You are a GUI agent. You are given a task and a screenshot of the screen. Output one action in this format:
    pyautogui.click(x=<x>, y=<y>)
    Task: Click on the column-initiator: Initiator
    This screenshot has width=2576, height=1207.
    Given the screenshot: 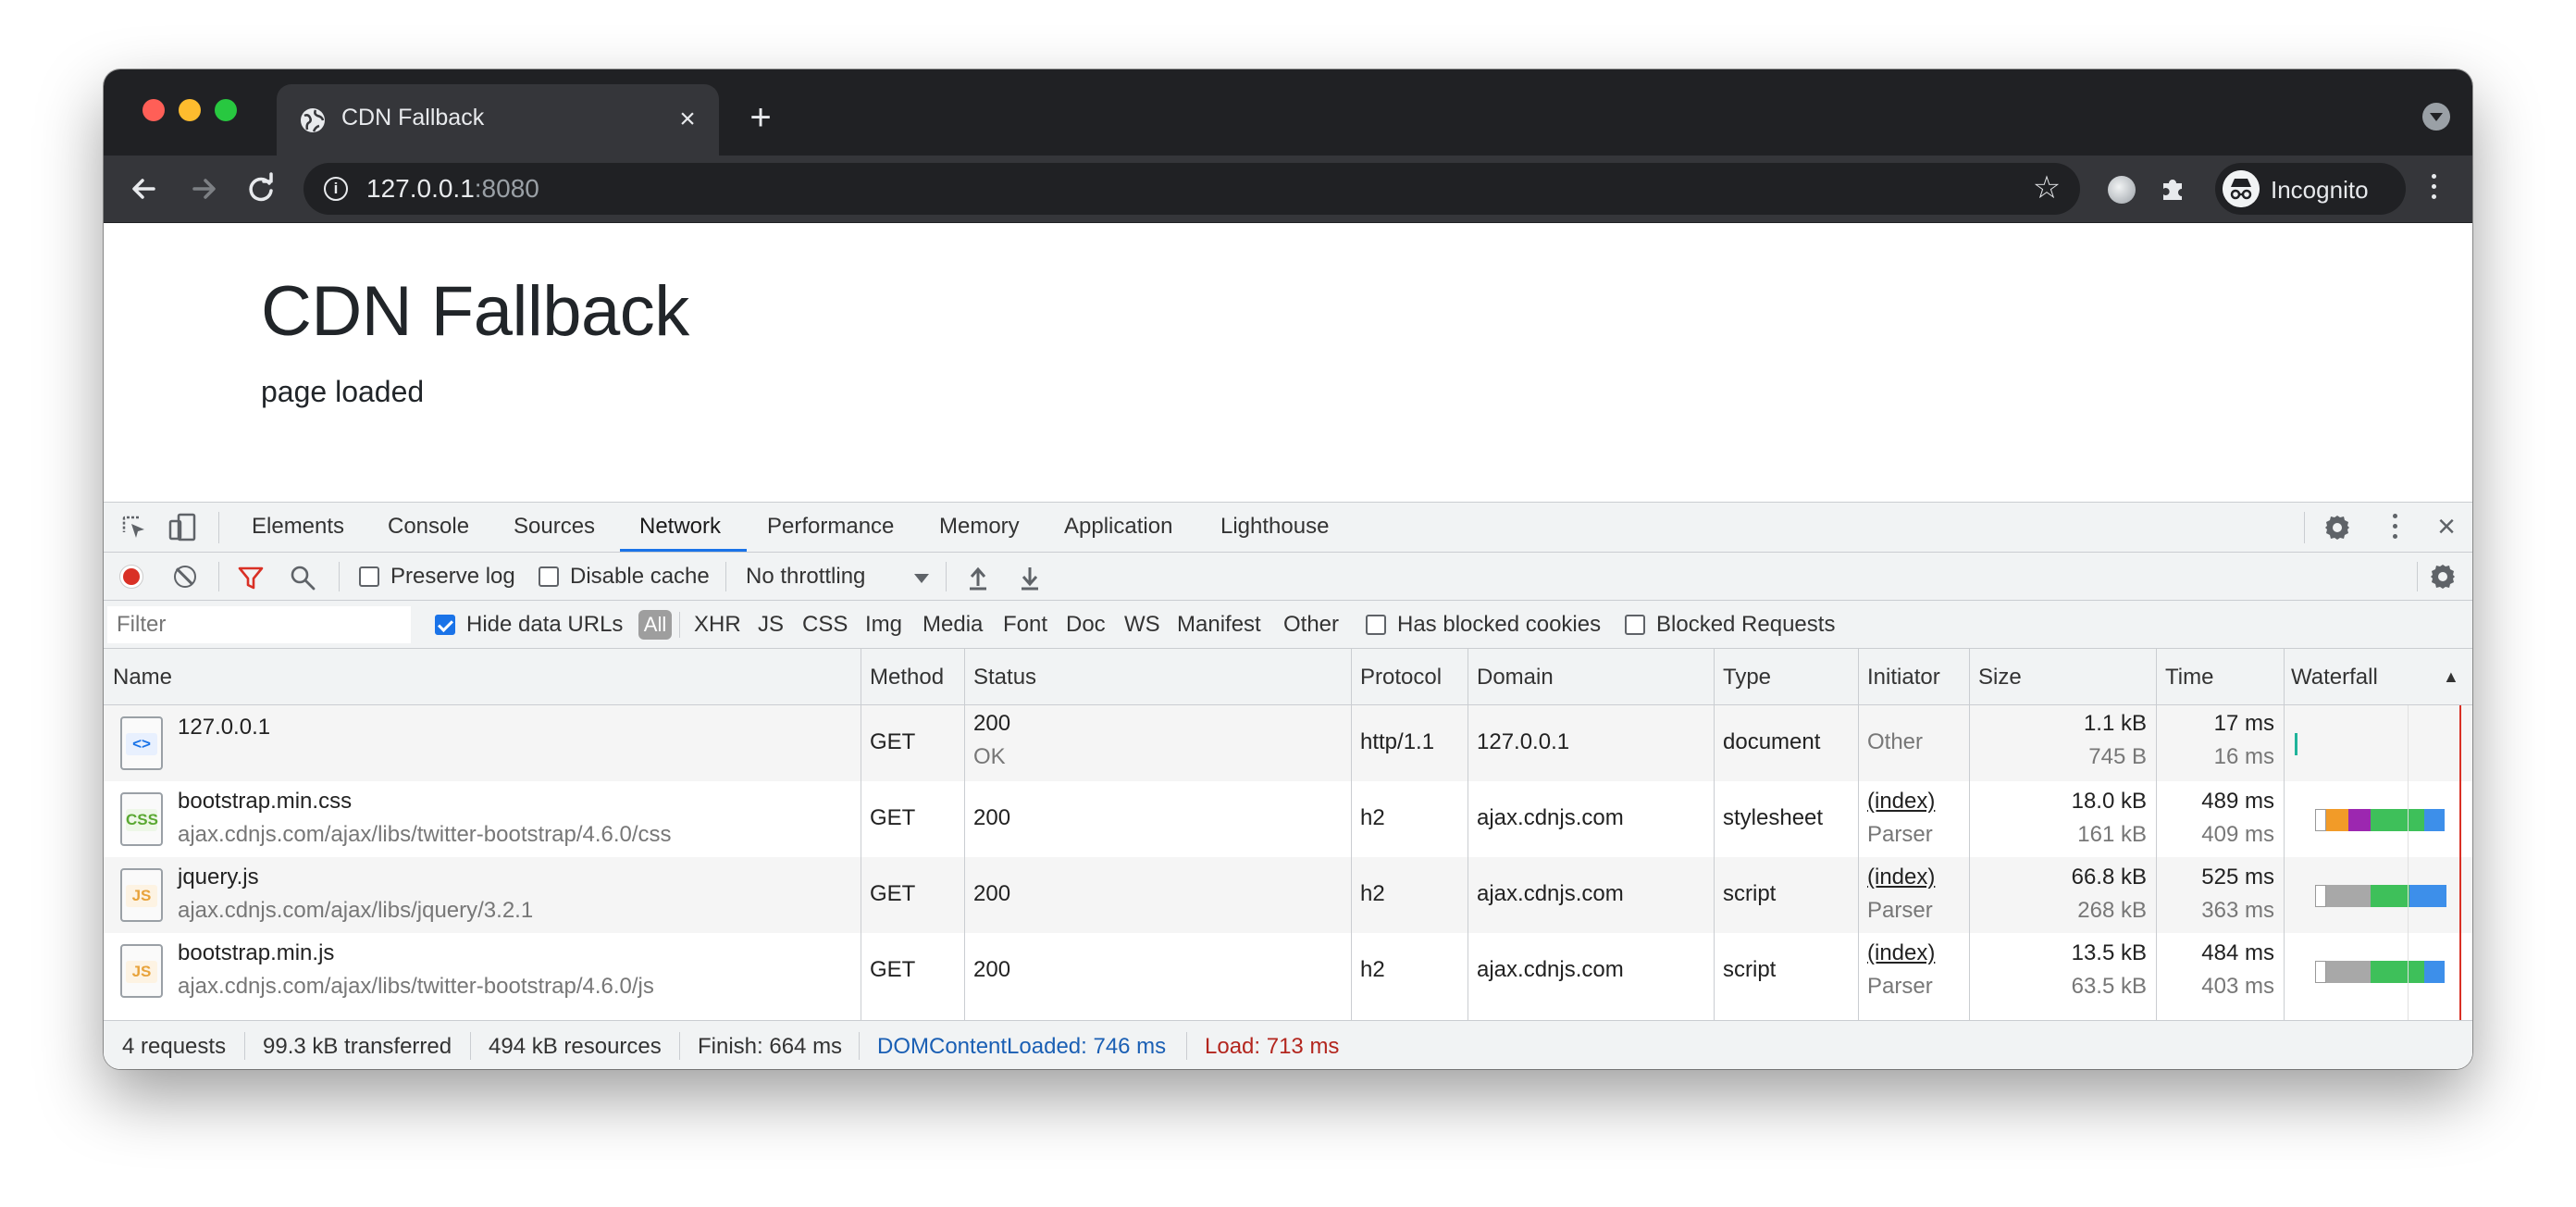 What is the action you would take?
    pyautogui.click(x=1904, y=678)
    